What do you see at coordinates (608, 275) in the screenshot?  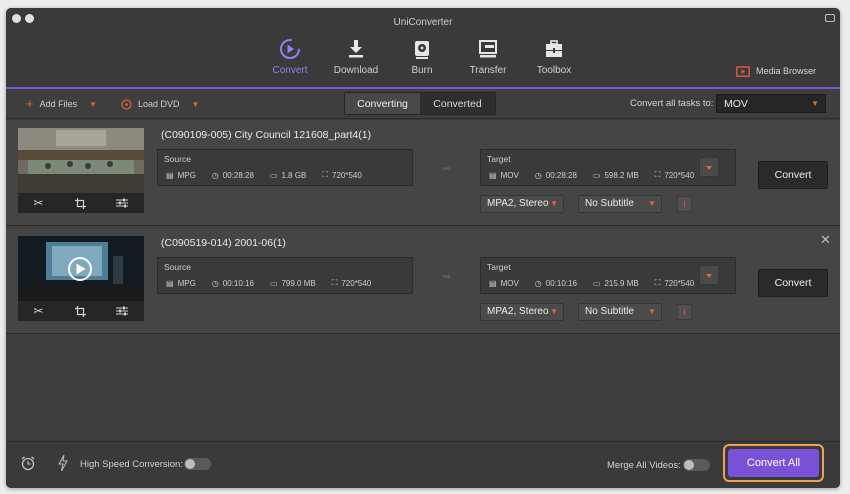 I see `target-info: Target ▤ MOV ◷ 00:10:16 ▭ 215.9 MB ⛶ 720*540` at bounding box center [608, 275].